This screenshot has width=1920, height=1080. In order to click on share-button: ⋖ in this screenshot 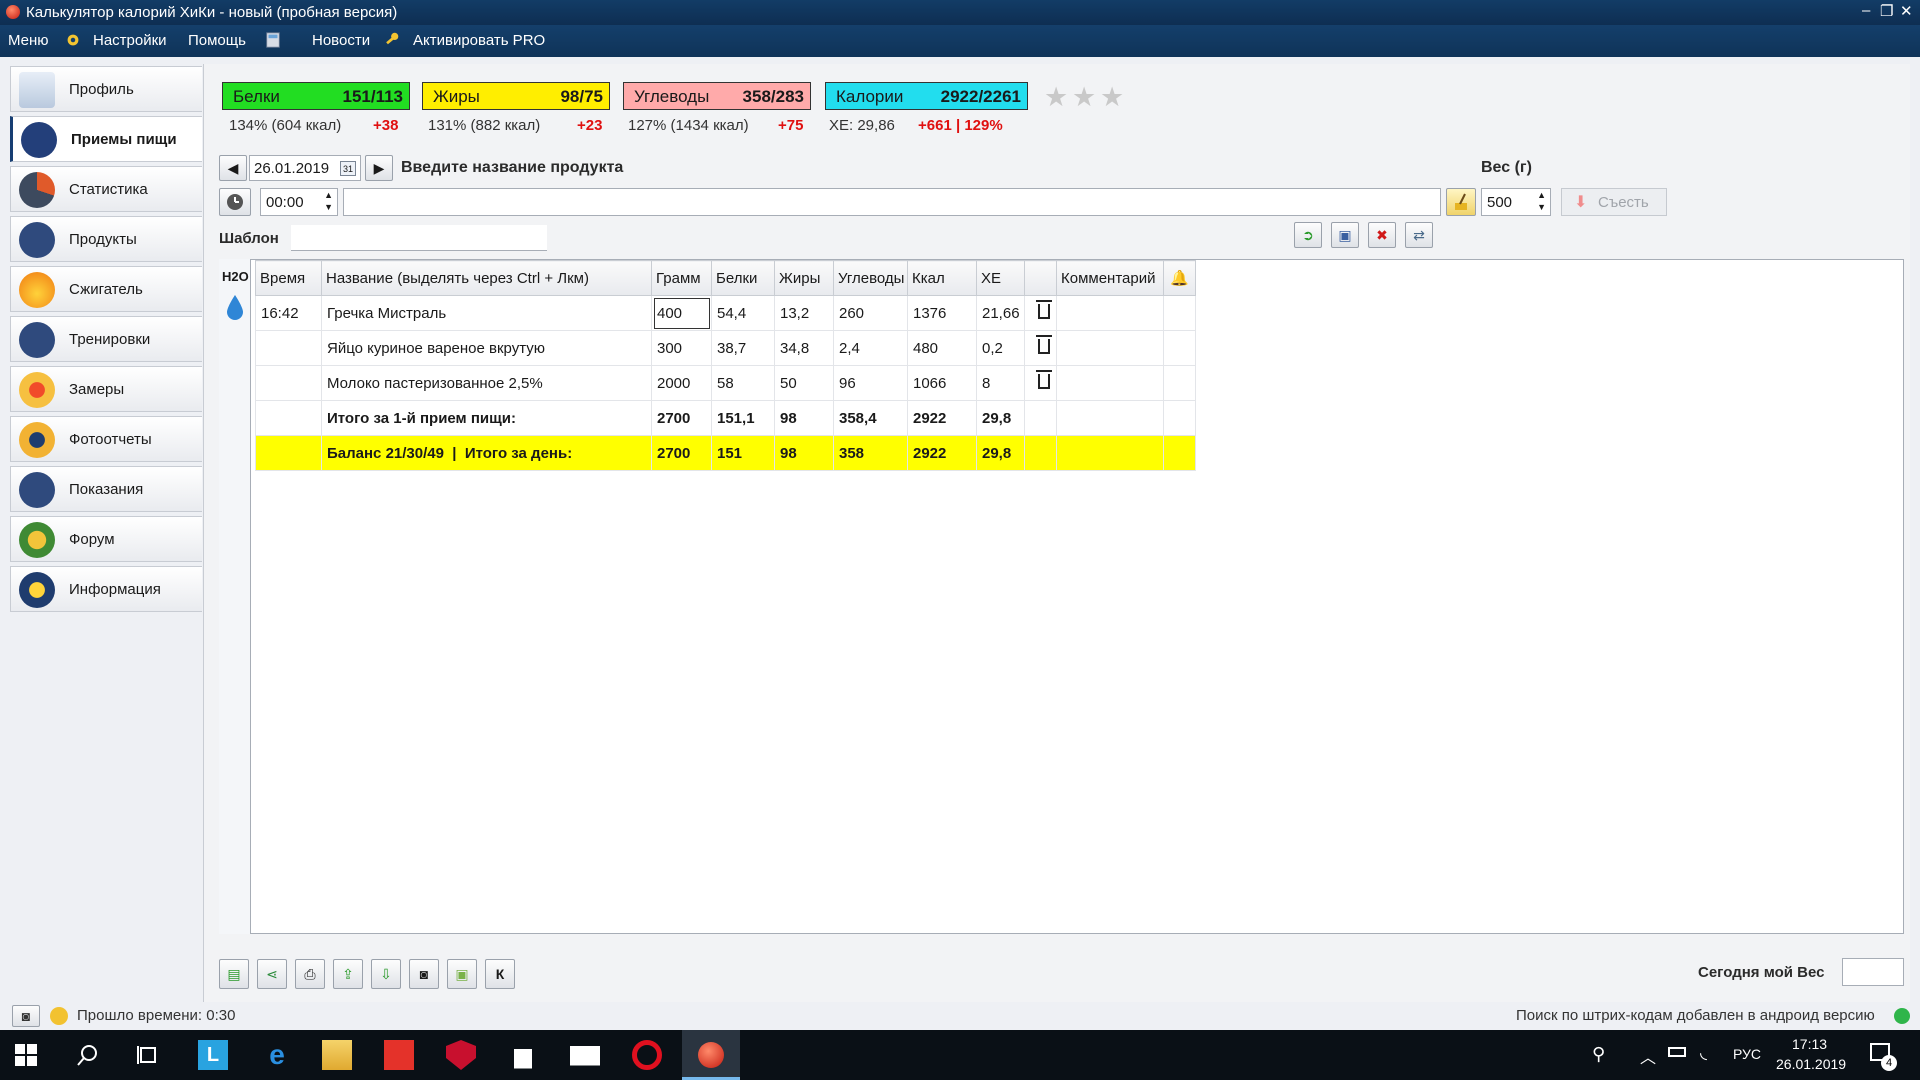, I will do `click(272, 974)`.